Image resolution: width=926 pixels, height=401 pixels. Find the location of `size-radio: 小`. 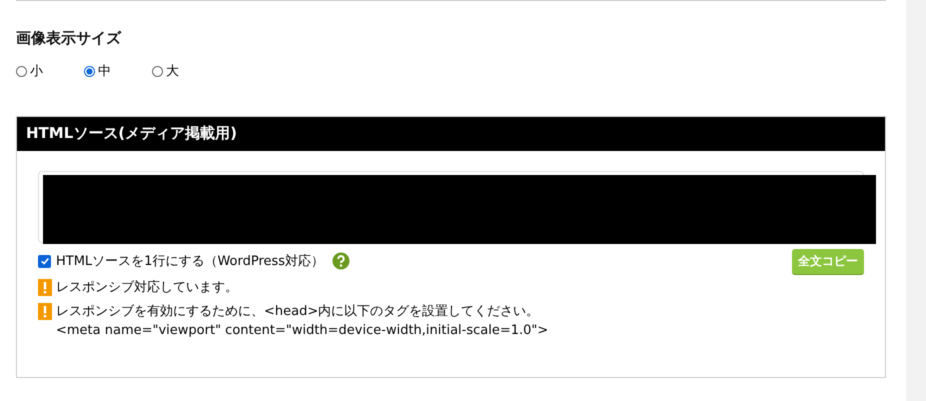

size-radio: 小 is located at coordinates (50, 71).